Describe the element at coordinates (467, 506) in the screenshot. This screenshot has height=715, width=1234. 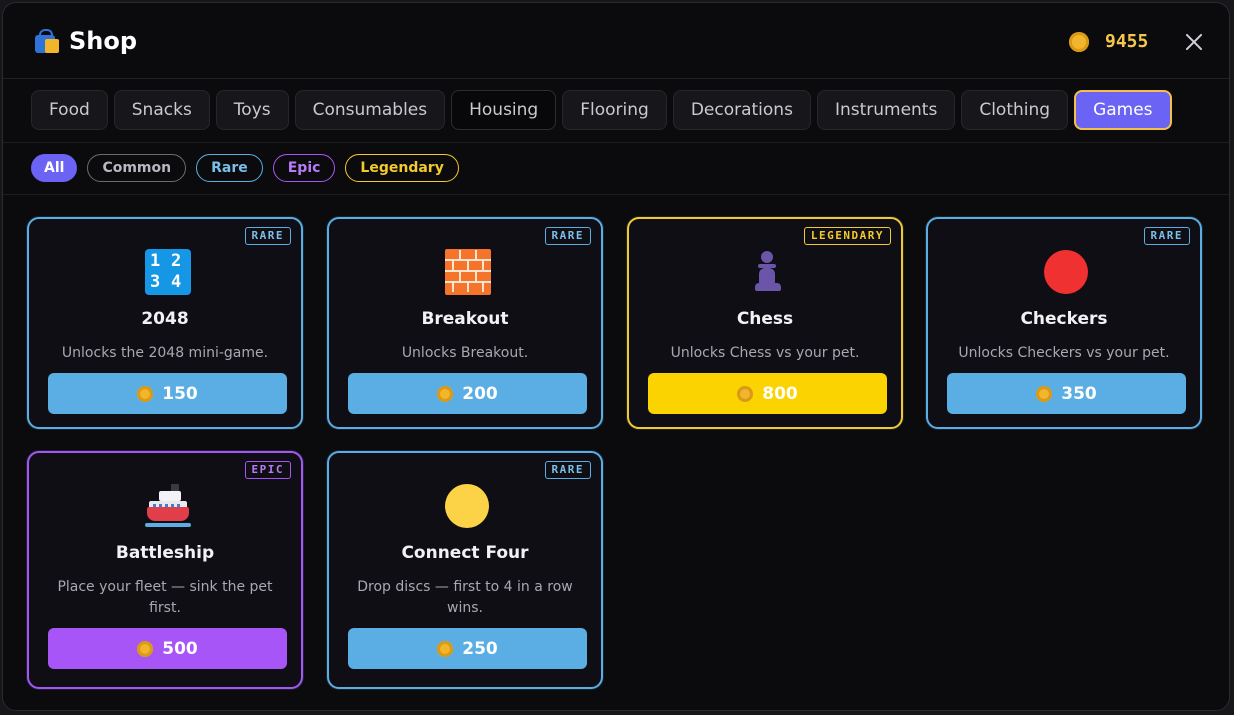
I see `yellow-circle-icon` at that location.